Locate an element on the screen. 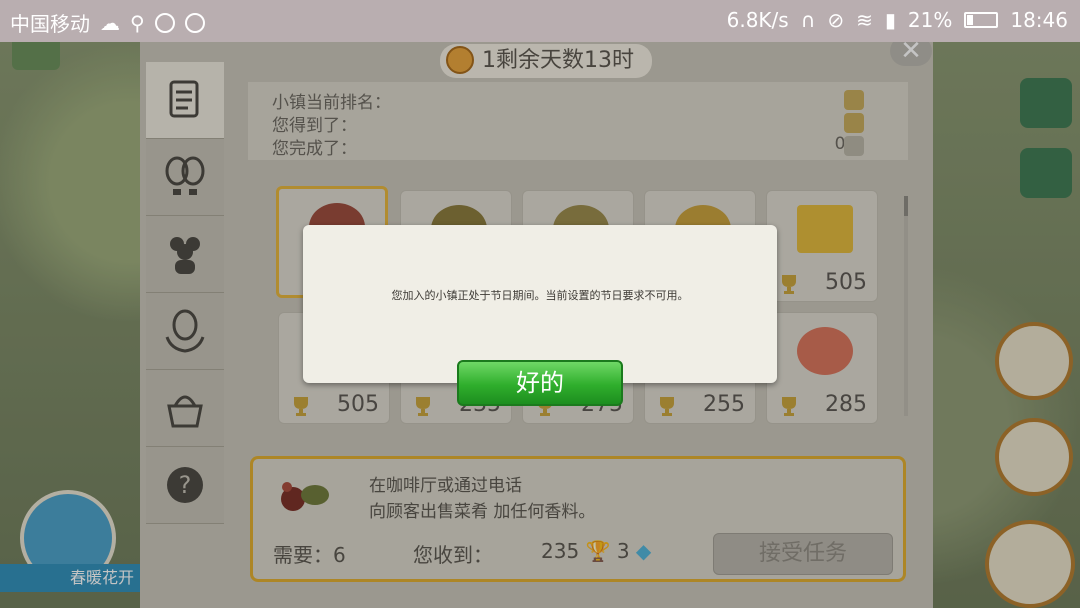 The height and width of the screenshot is (608, 1080). carrier-name: 中国移动 is located at coordinates (50, 24).